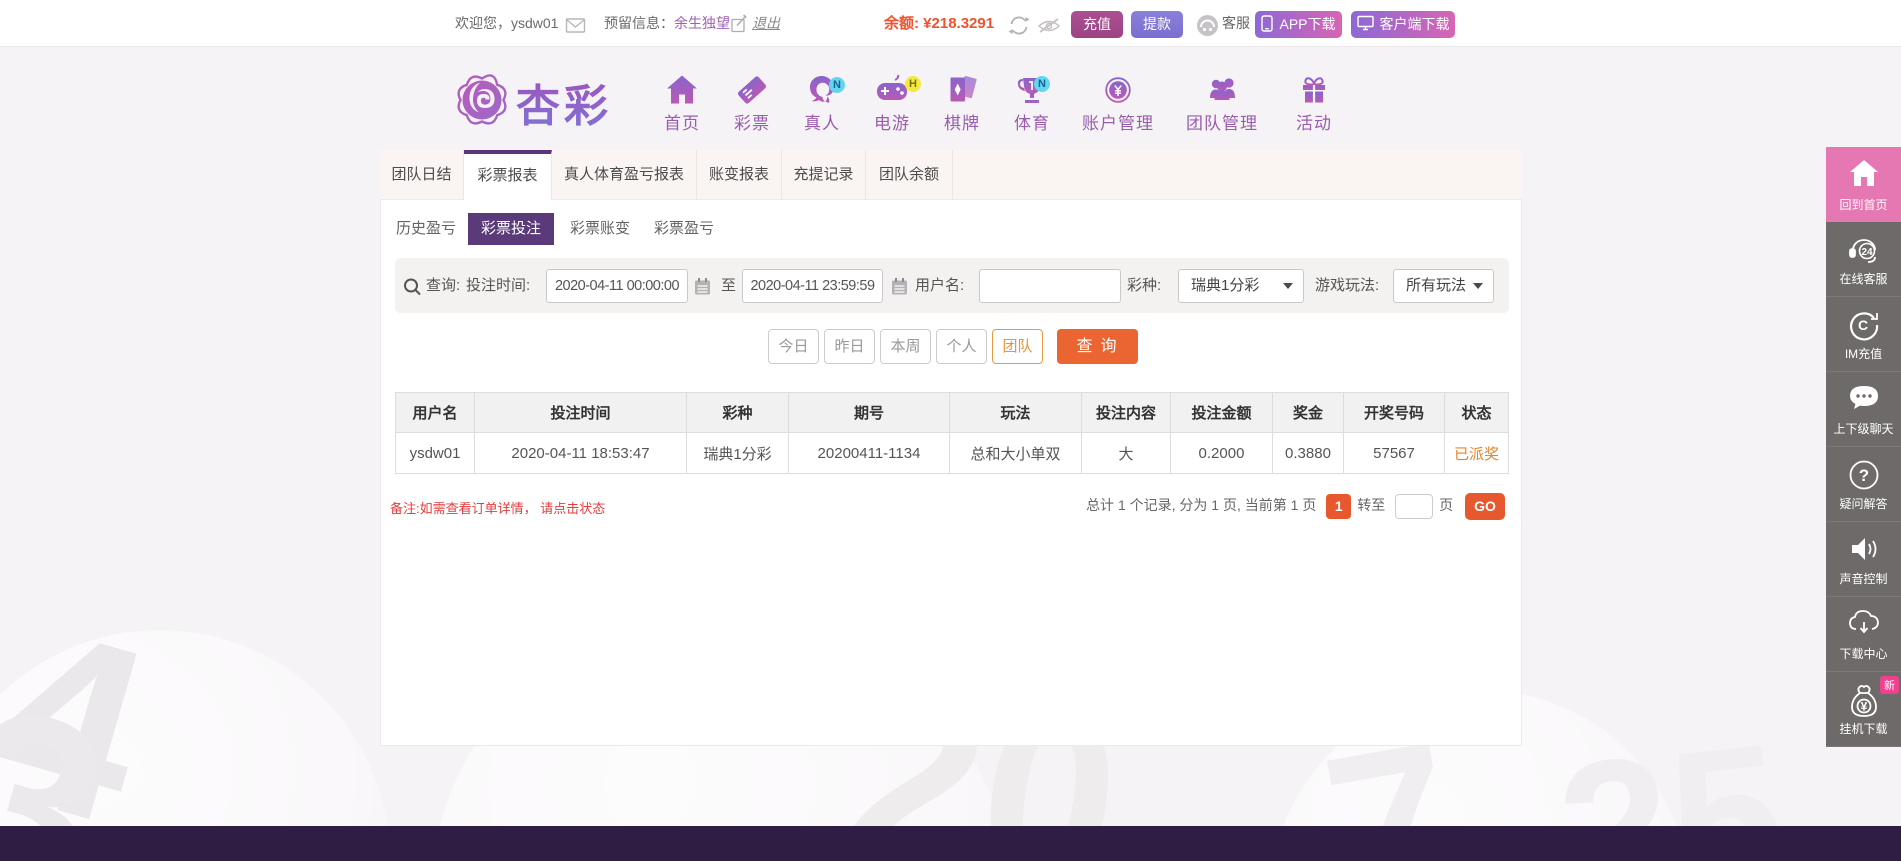 This screenshot has height=861, width=1901. What do you see at coordinates (1862, 325) in the screenshot?
I see `svg-text: C` at bounding box center [1862, 325].